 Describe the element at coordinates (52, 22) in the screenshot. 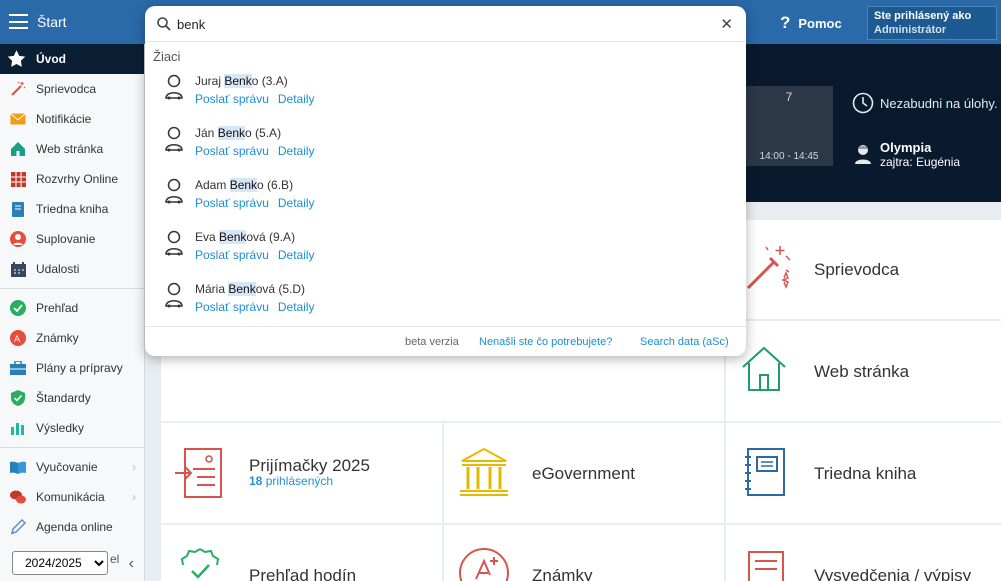

I see `app-title: Štart` at that location.